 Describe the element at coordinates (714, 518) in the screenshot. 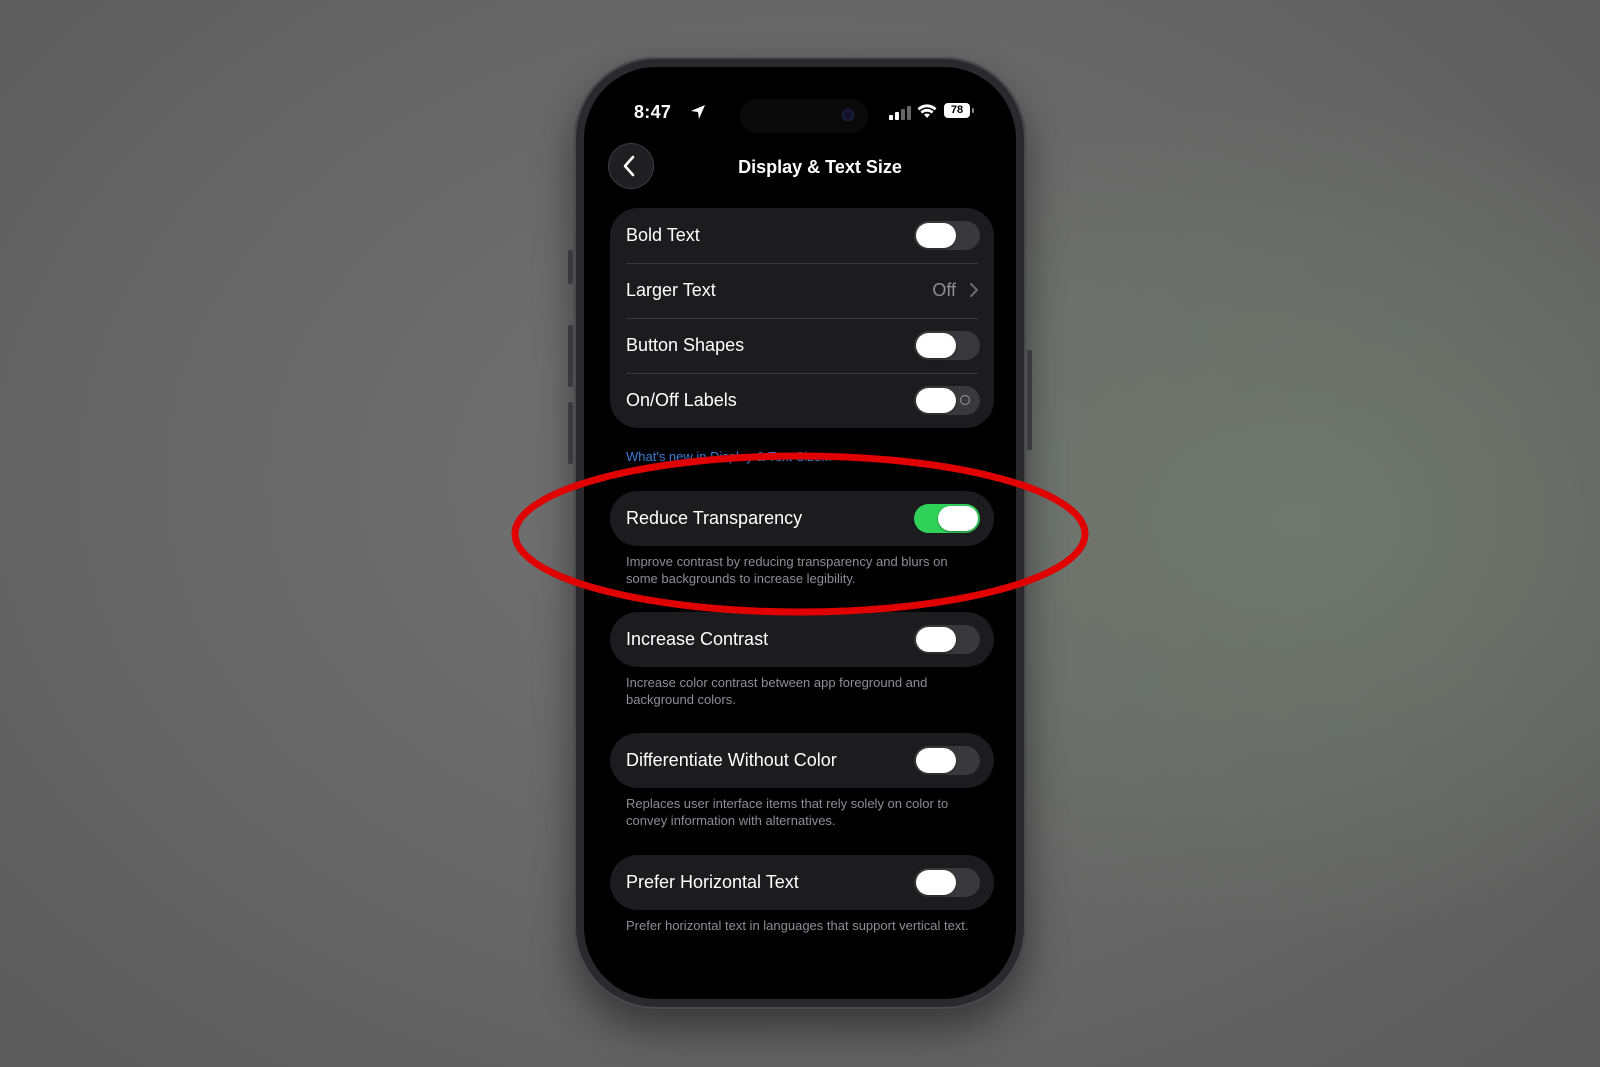

I see `reduce-transparency-label: Reduce Transparency` at that location.